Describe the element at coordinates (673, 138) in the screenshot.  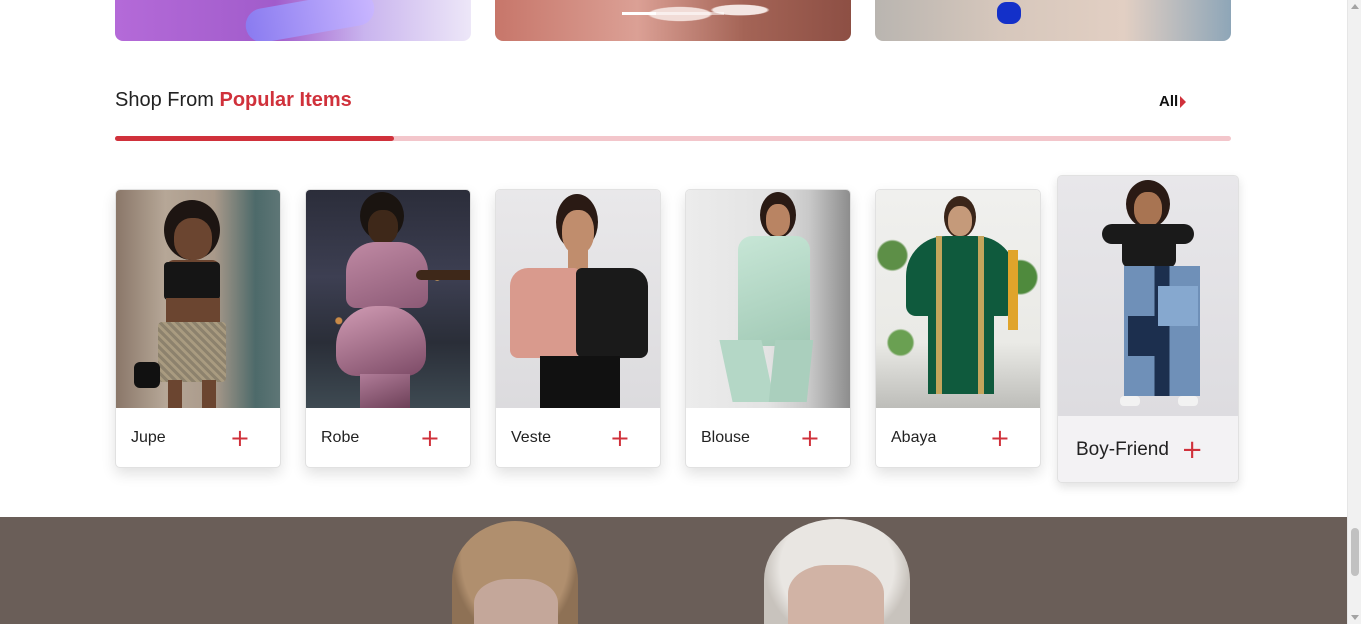
I see `section-progress-track` at that location.